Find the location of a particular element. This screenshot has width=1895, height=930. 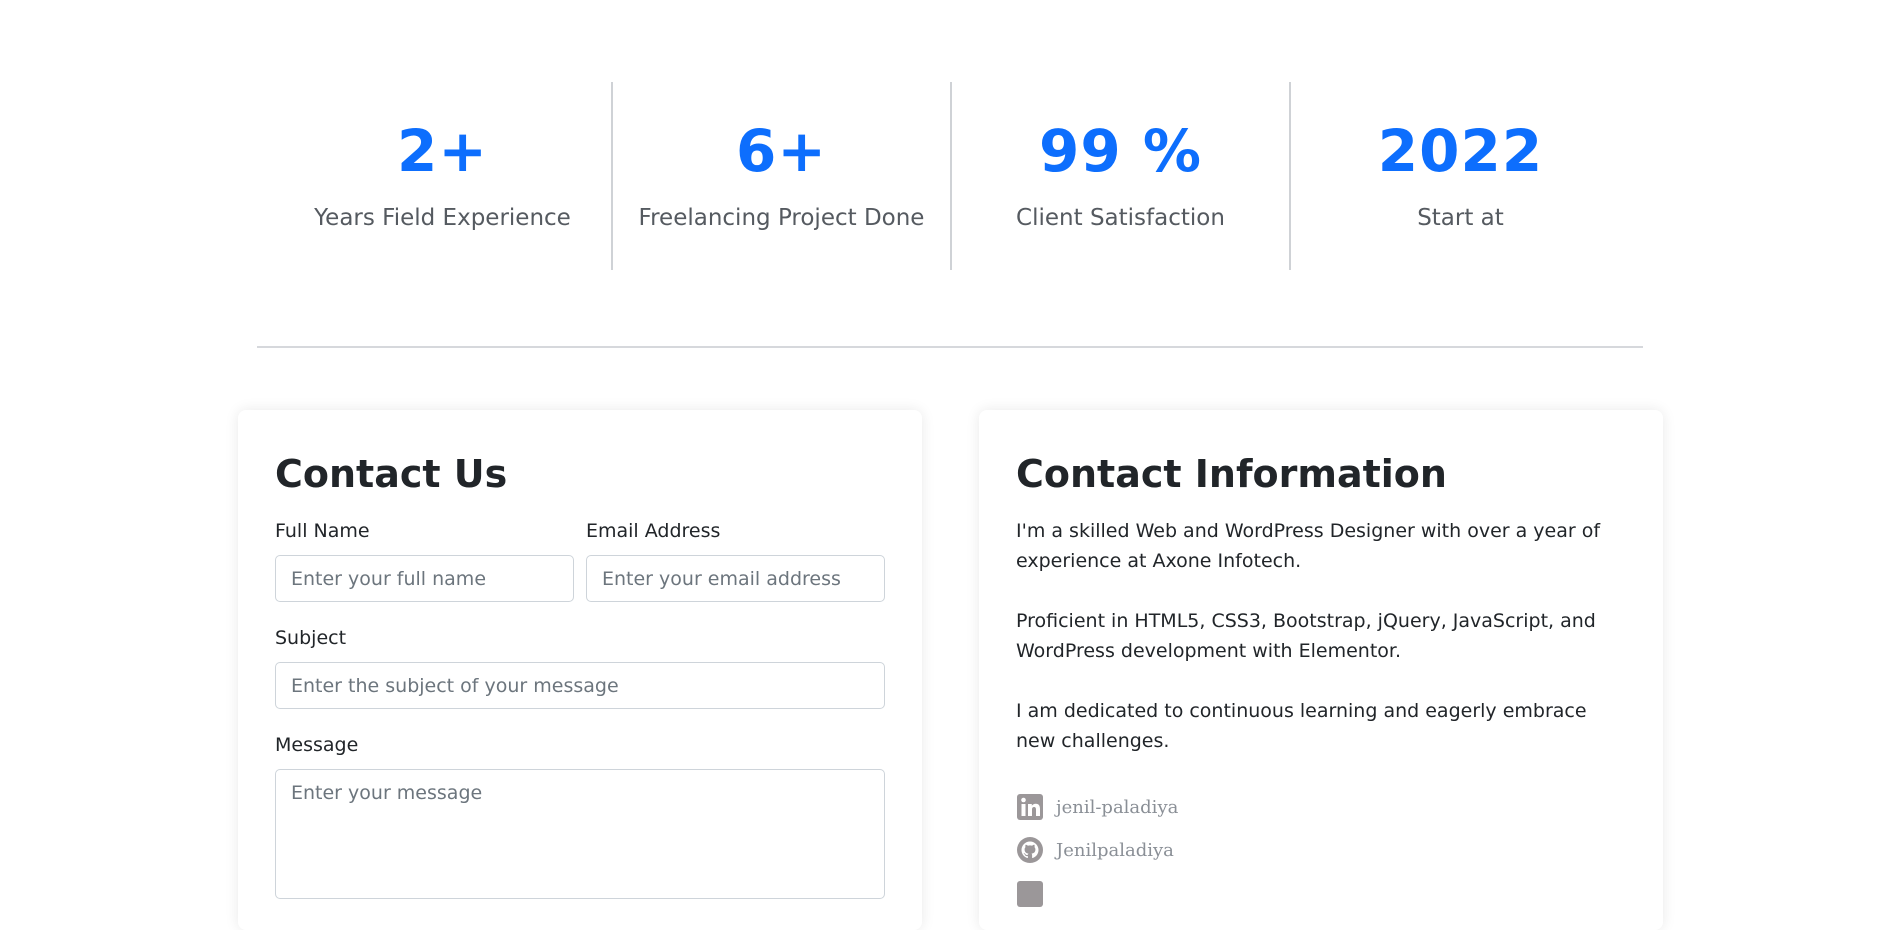

stat-satisfaction: 99 % Client Satisfaction is located at coordinates (1121, 176).